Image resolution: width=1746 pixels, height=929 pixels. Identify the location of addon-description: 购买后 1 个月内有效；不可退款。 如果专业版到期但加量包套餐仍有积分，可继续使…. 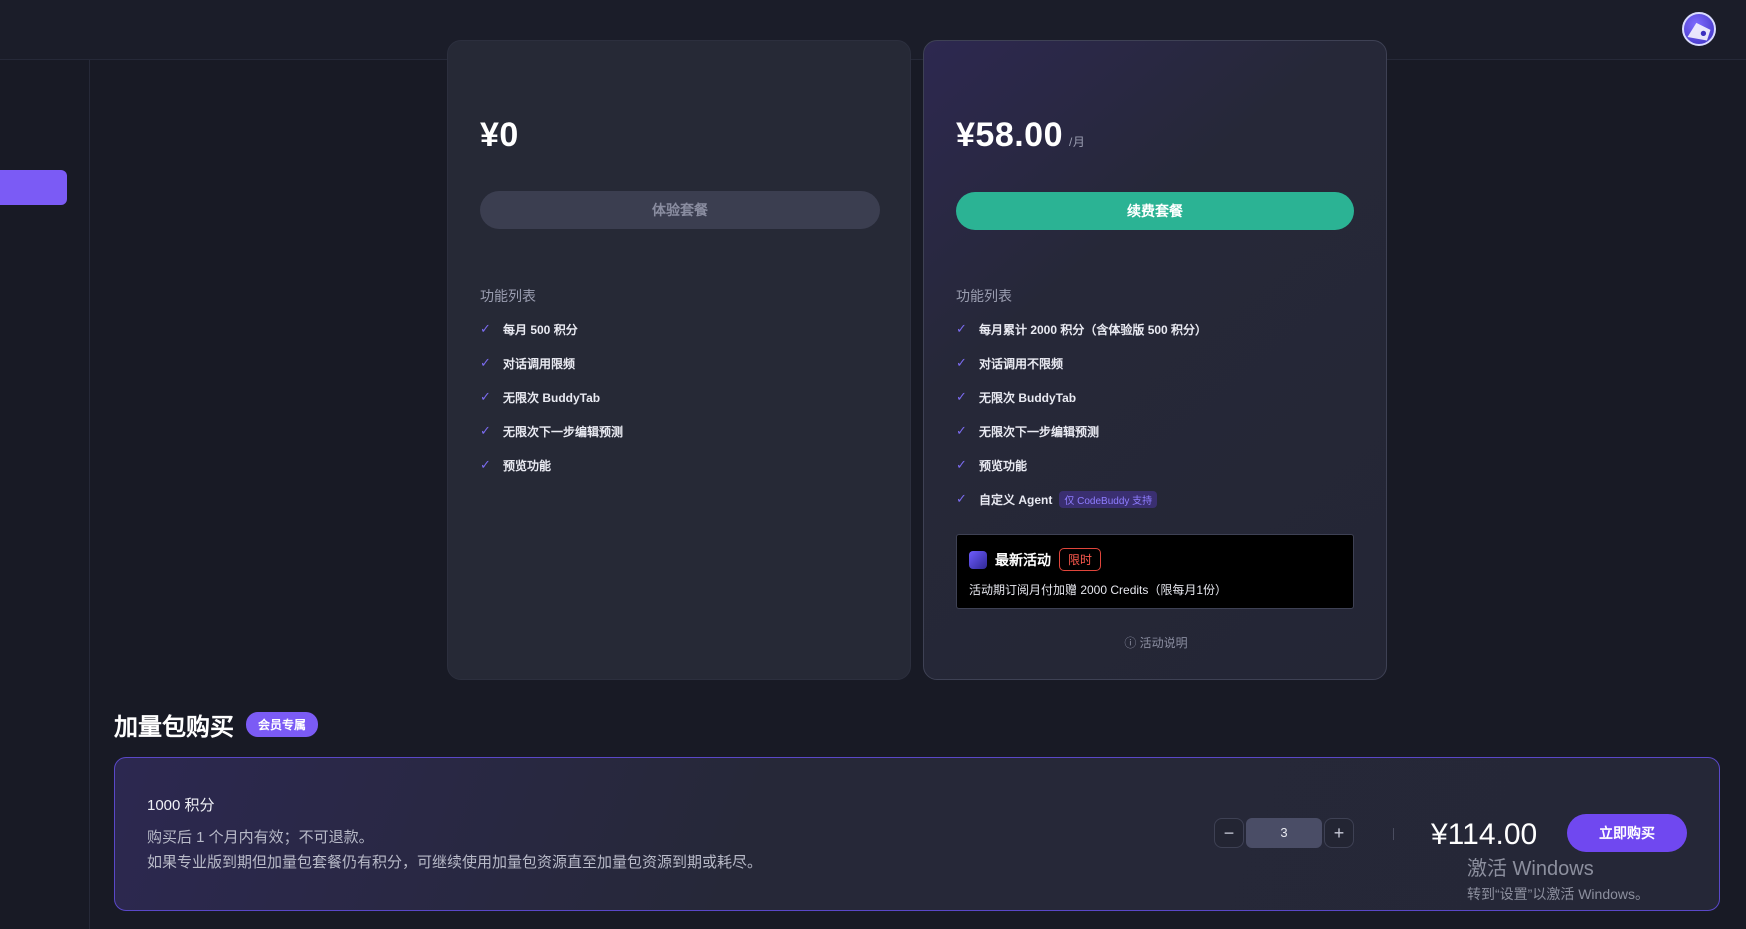
(455, 850).